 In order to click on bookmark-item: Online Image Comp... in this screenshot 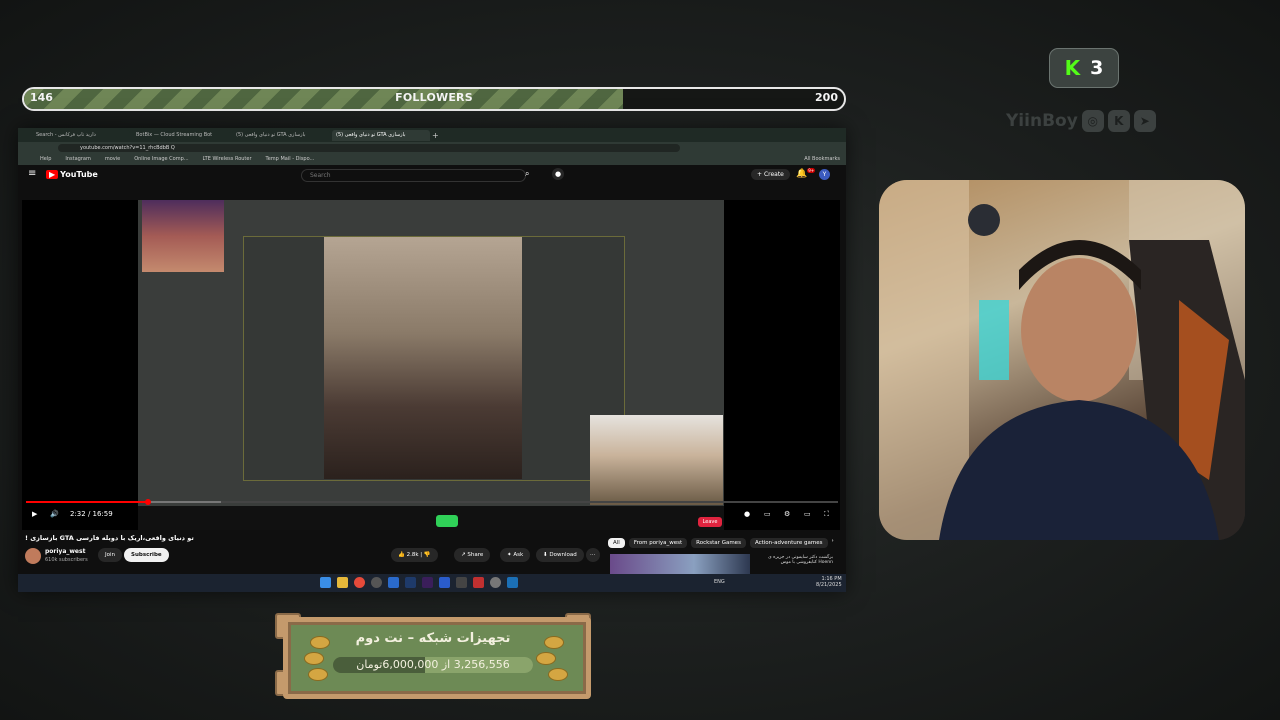, I will do `click(161, 159)`.